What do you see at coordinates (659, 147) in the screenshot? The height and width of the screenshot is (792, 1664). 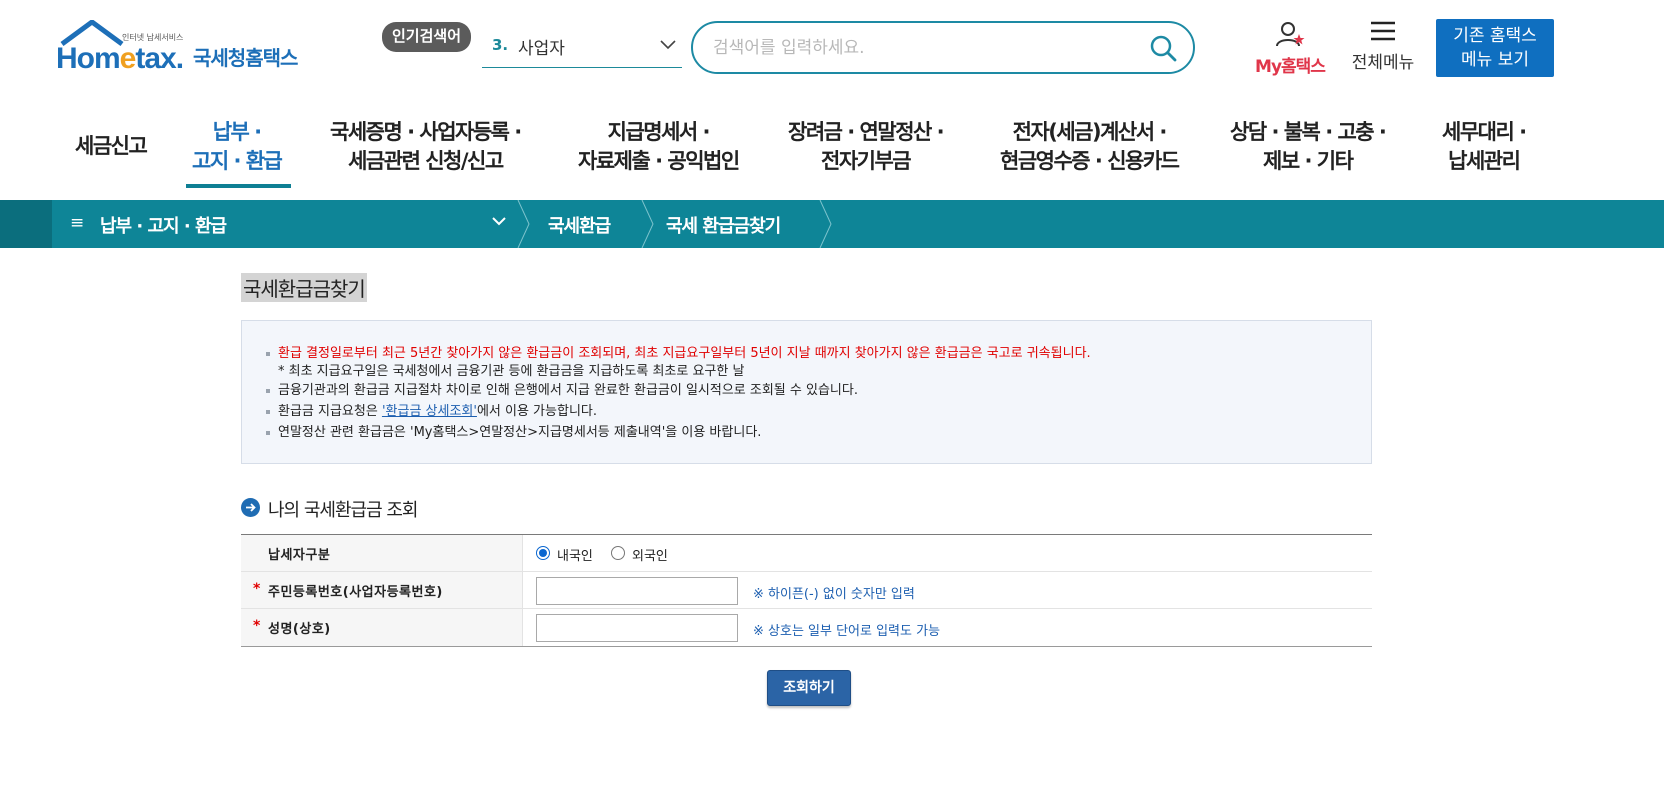 I see `nav-payment-statement: 지급명세서 · 자료제출 · 공익법인` at bounding box center [659, 147].